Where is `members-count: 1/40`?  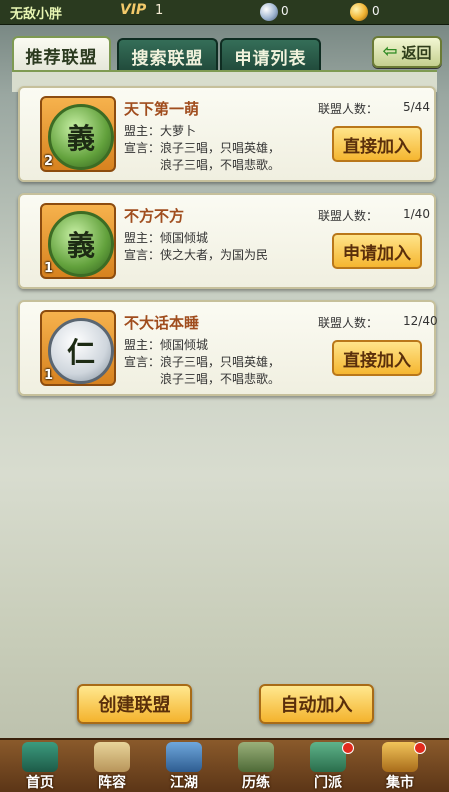
members-count: 1/40 is located at coordinates (416, 214).